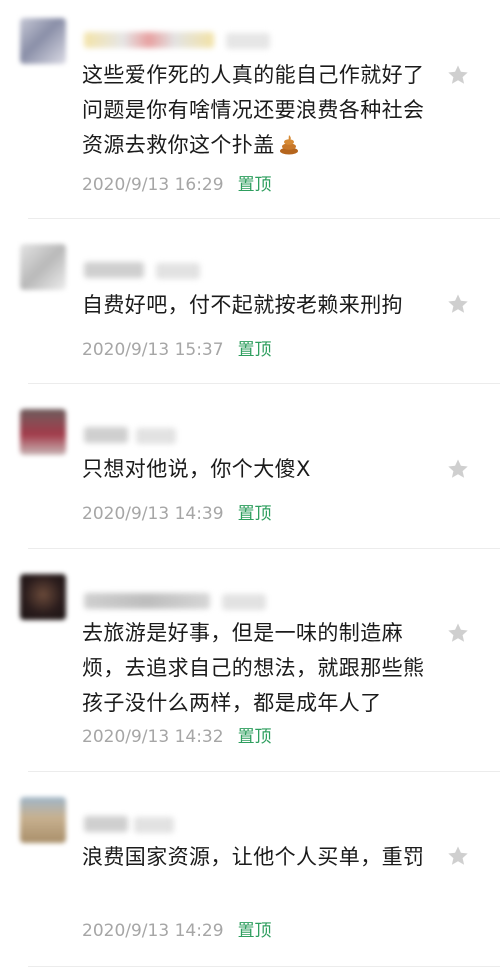  Describe the element at coordinates (289, 148) in the screenshot. I see `poop-emoji-icon` at that location.